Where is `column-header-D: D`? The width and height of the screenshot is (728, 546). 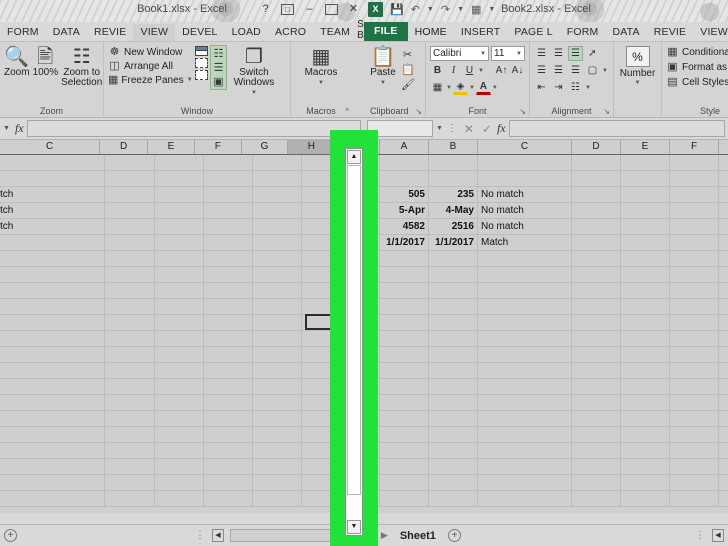
column-header-D: D is located at coordinates (124, 147).